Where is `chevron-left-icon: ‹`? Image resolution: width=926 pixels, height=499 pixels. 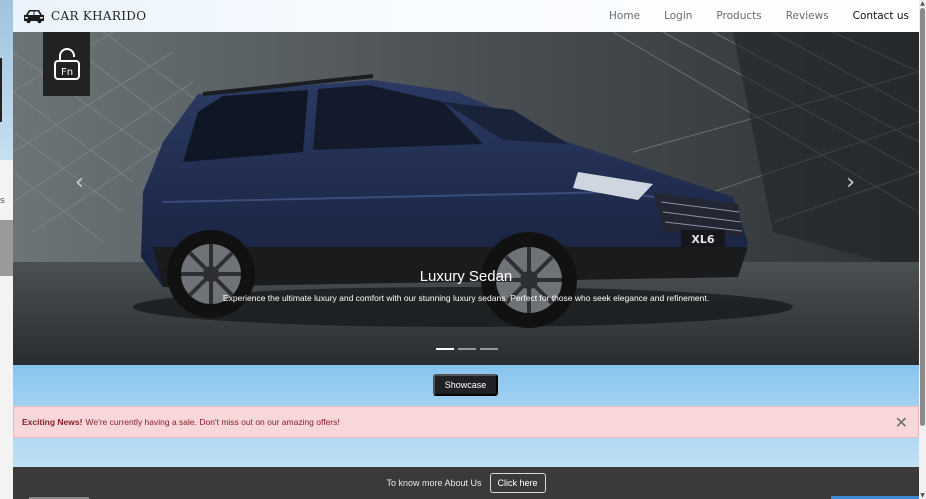
chevron-left-icon: ‹ is located at coordinates (79, 182).